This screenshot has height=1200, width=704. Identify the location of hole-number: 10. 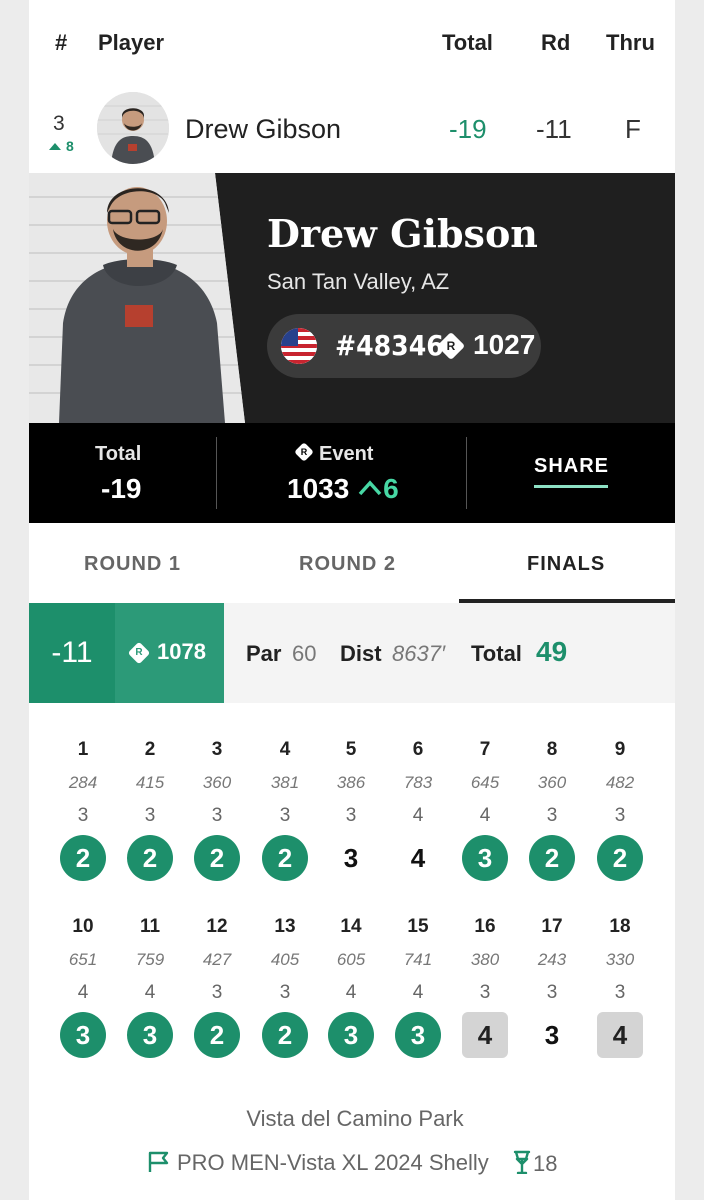
(83, 926).